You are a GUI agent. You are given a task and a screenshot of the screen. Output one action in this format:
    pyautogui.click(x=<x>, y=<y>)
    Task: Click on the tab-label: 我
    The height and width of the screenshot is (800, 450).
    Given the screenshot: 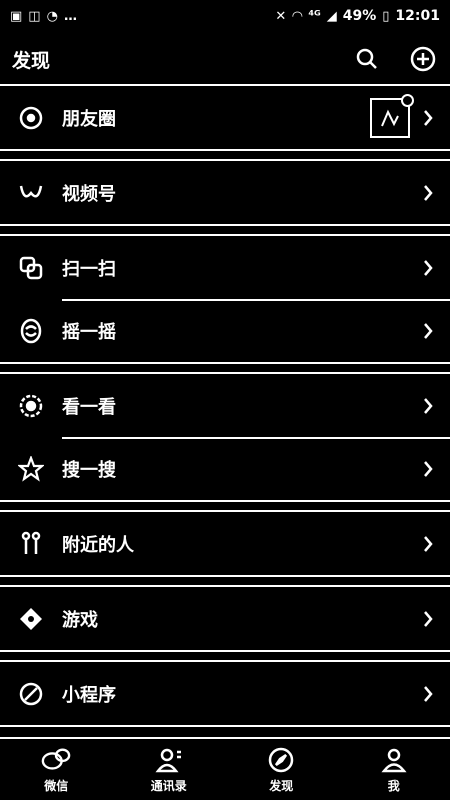 What is the action you would take?
    pyautogui.click(x=393, y=786)
    